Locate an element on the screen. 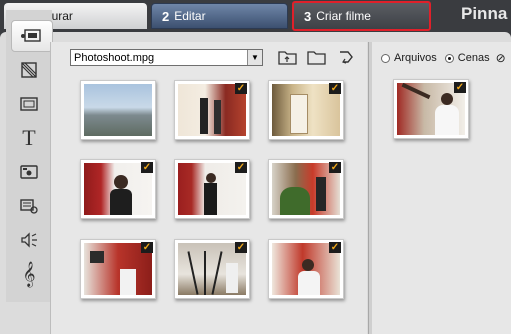  tab-criar-filme: 3 Criar filme is located at coordinates (361, 16).